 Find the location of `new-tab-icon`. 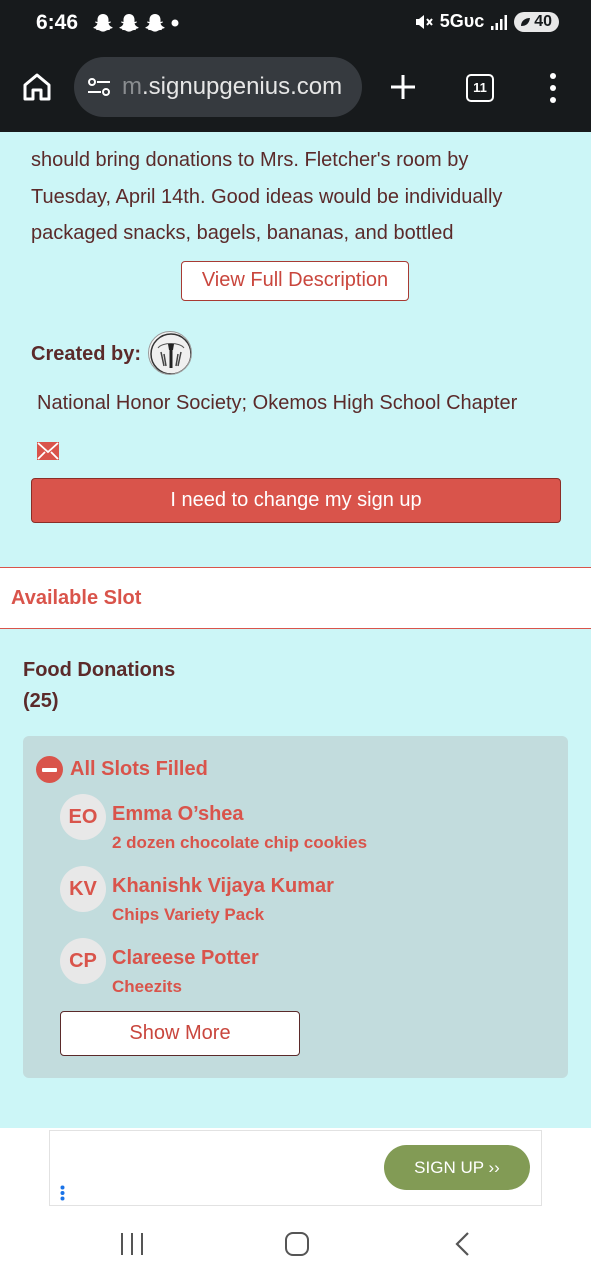

new-tab-icon is located at coordinates (403, 87).